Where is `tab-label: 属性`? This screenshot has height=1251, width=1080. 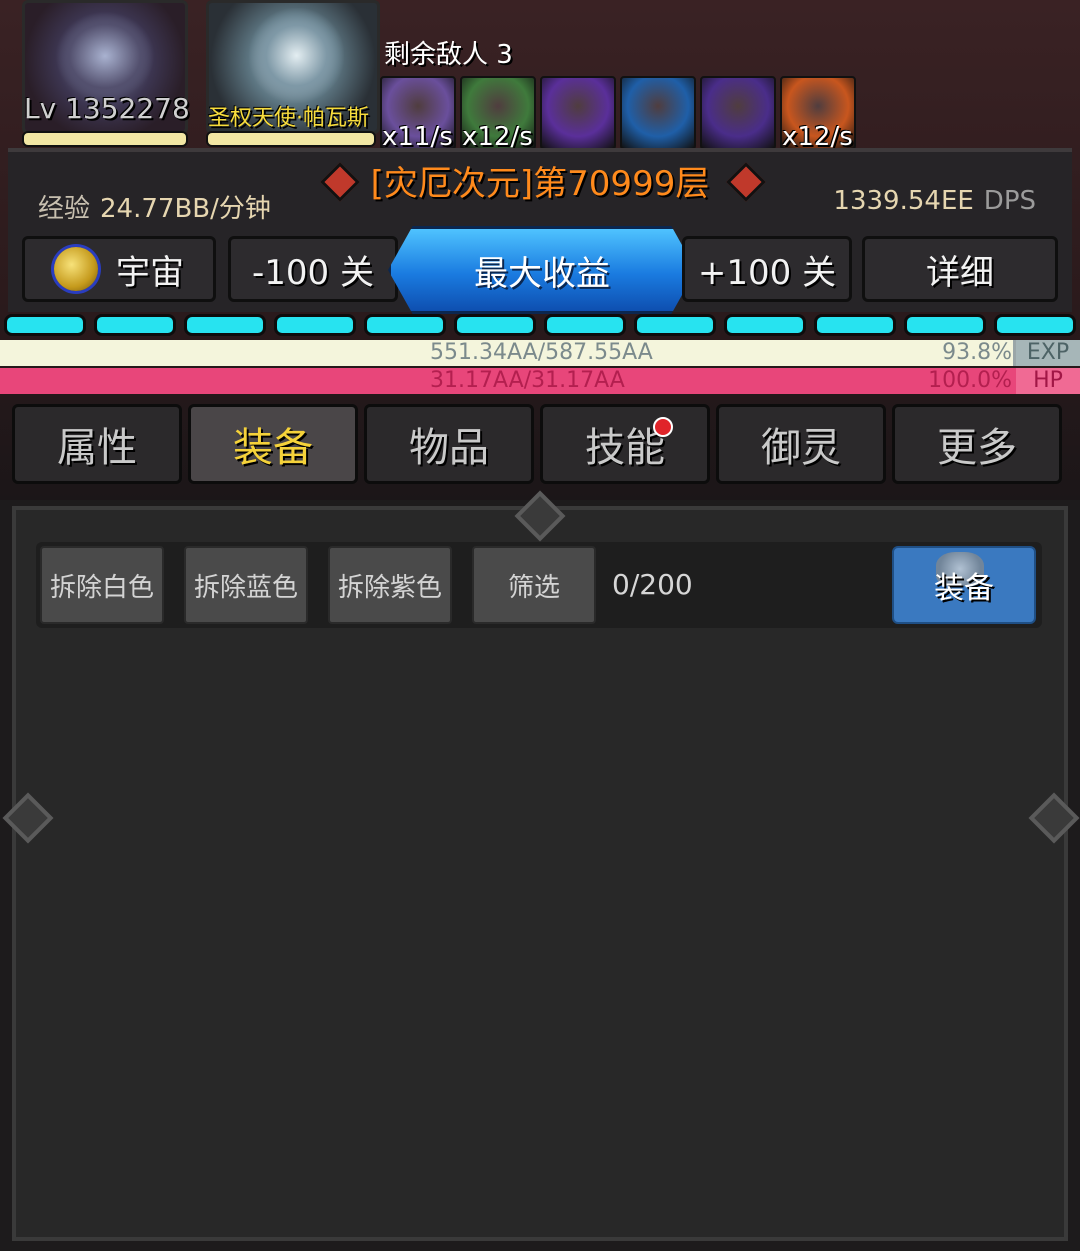
tab-label: 属性 is located at coordinates (97, 448).